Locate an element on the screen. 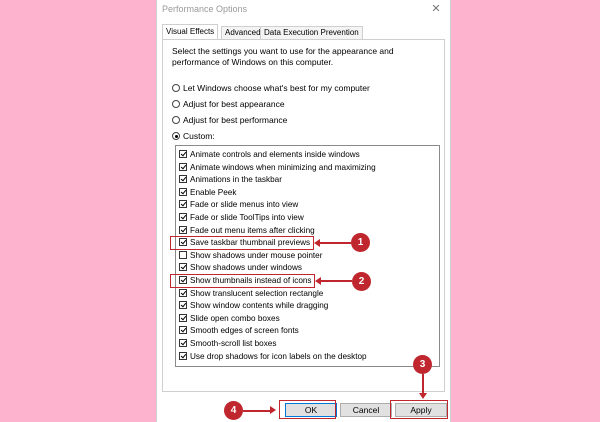 This screenshot has height=422, width=600. effect-taskbar-animations: Animations in the taskbar is located at coordinates (230, 179).